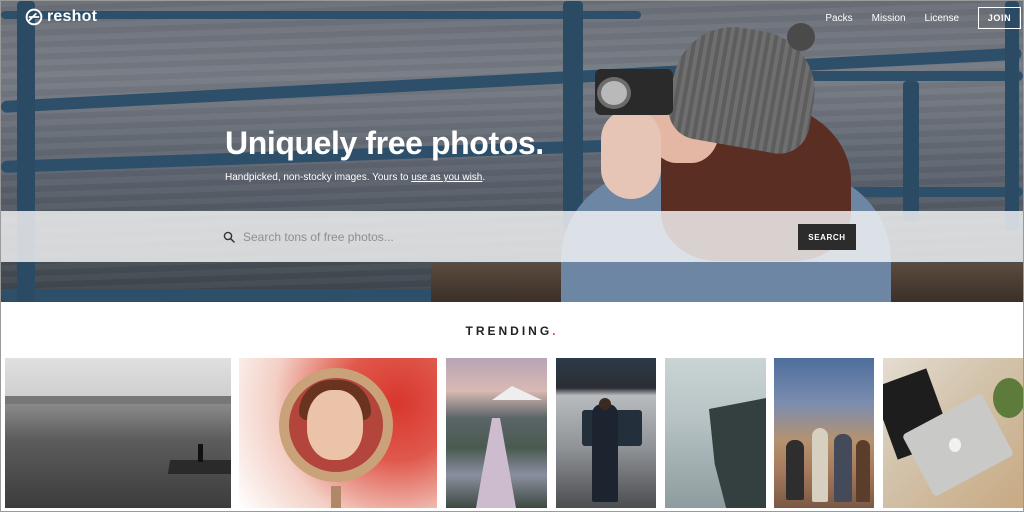  I want to click on hero-person-hand, so click(631, 154).